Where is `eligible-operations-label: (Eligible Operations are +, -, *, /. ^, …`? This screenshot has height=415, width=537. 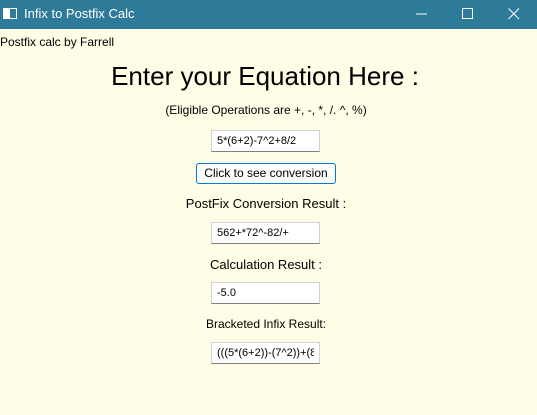 eligible-operations-label: (Eligible Operations are +, -, *, /. ^, … is located at coordinates (266, 110).